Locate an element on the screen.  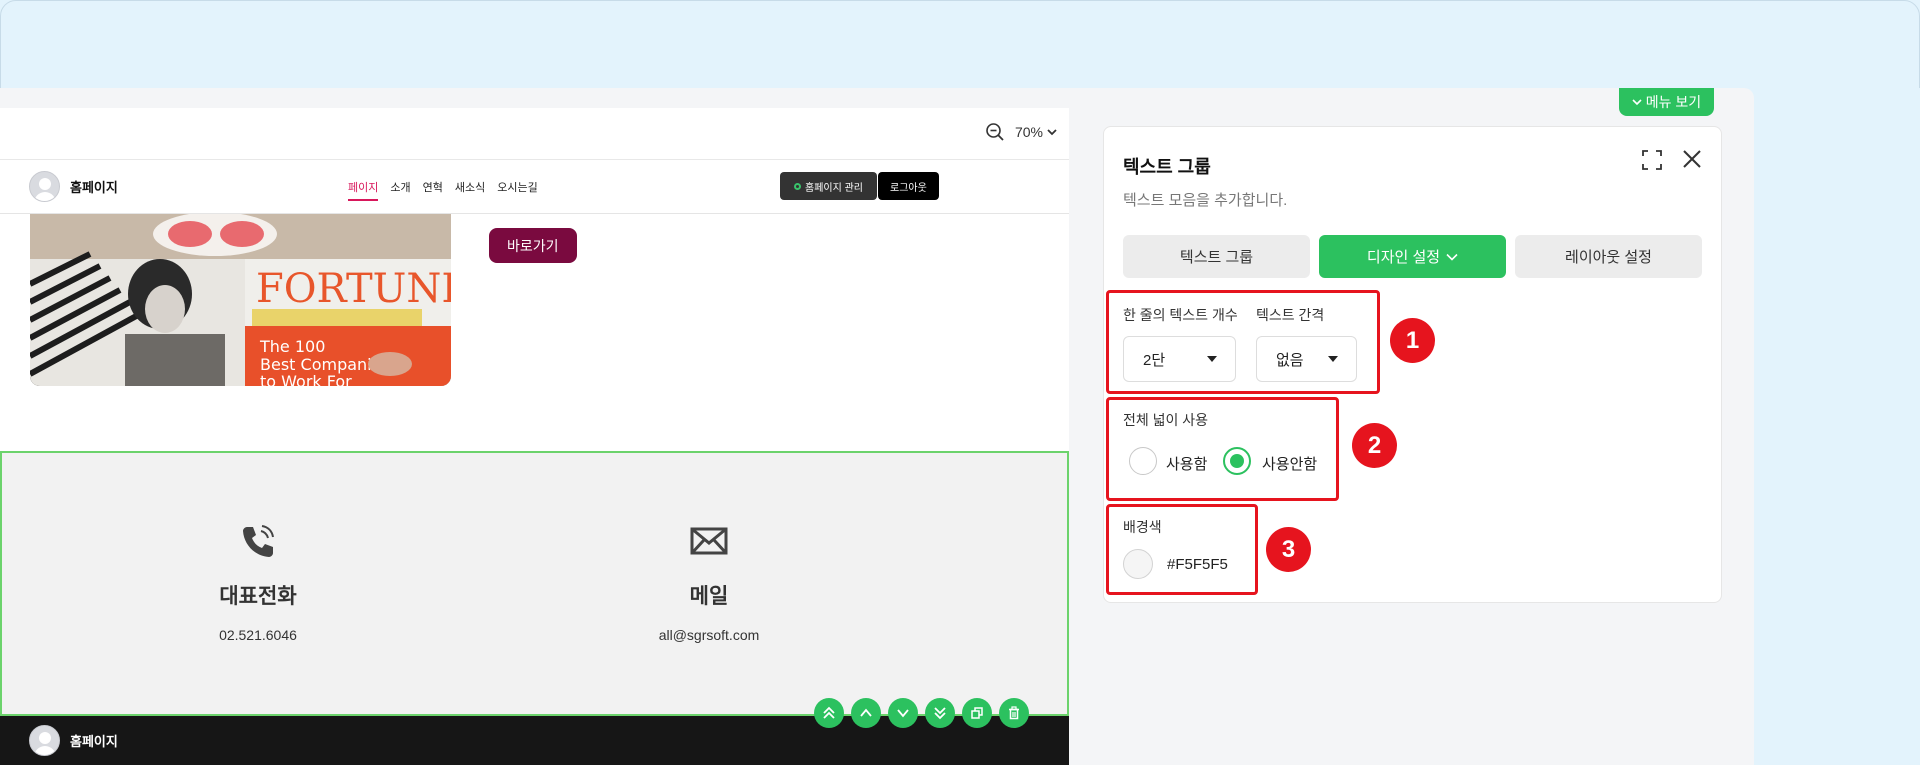
move-down-icon is located at coordinates (903, 713).